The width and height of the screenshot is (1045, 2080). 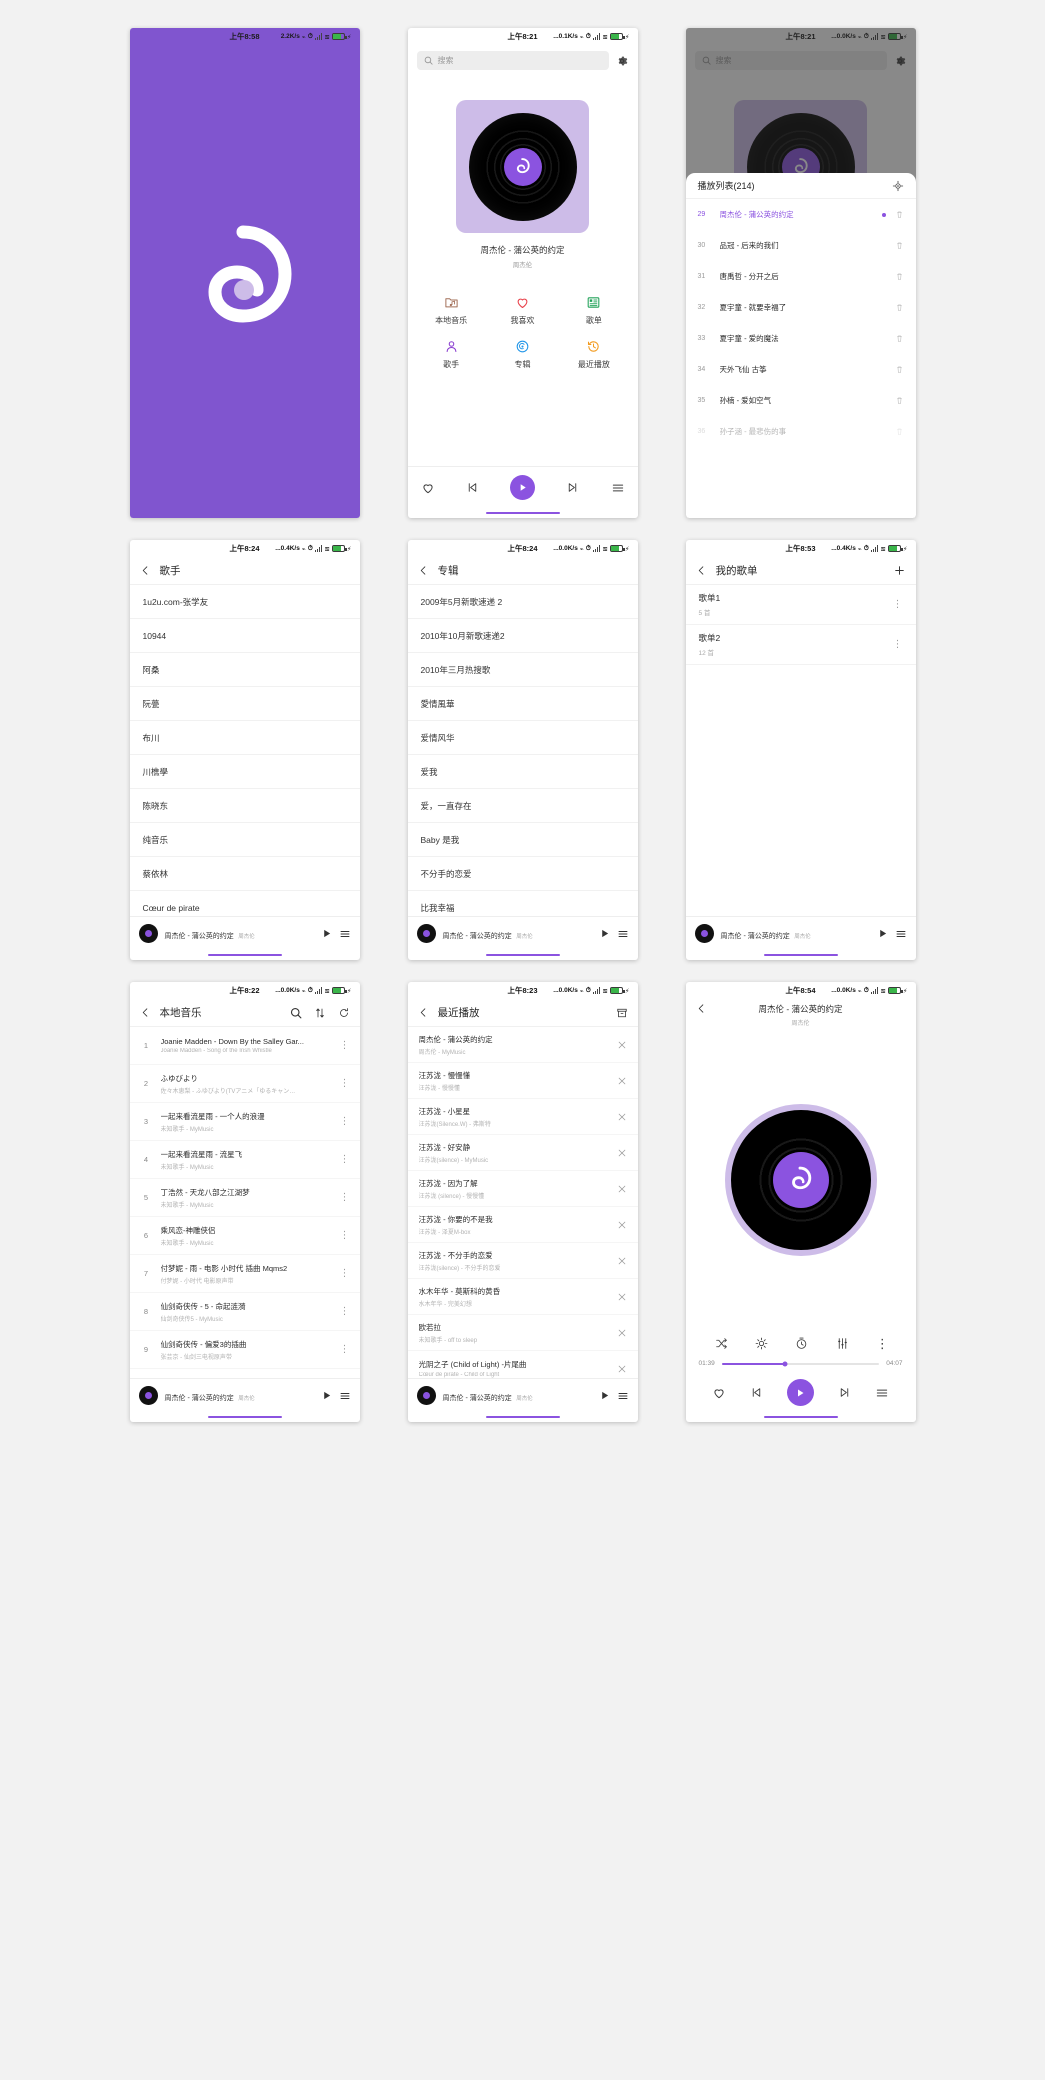 What do you see at coordinates (244, 636) in the screenshot?
I see `list-item: 10944` at bounding box center [244, 636].